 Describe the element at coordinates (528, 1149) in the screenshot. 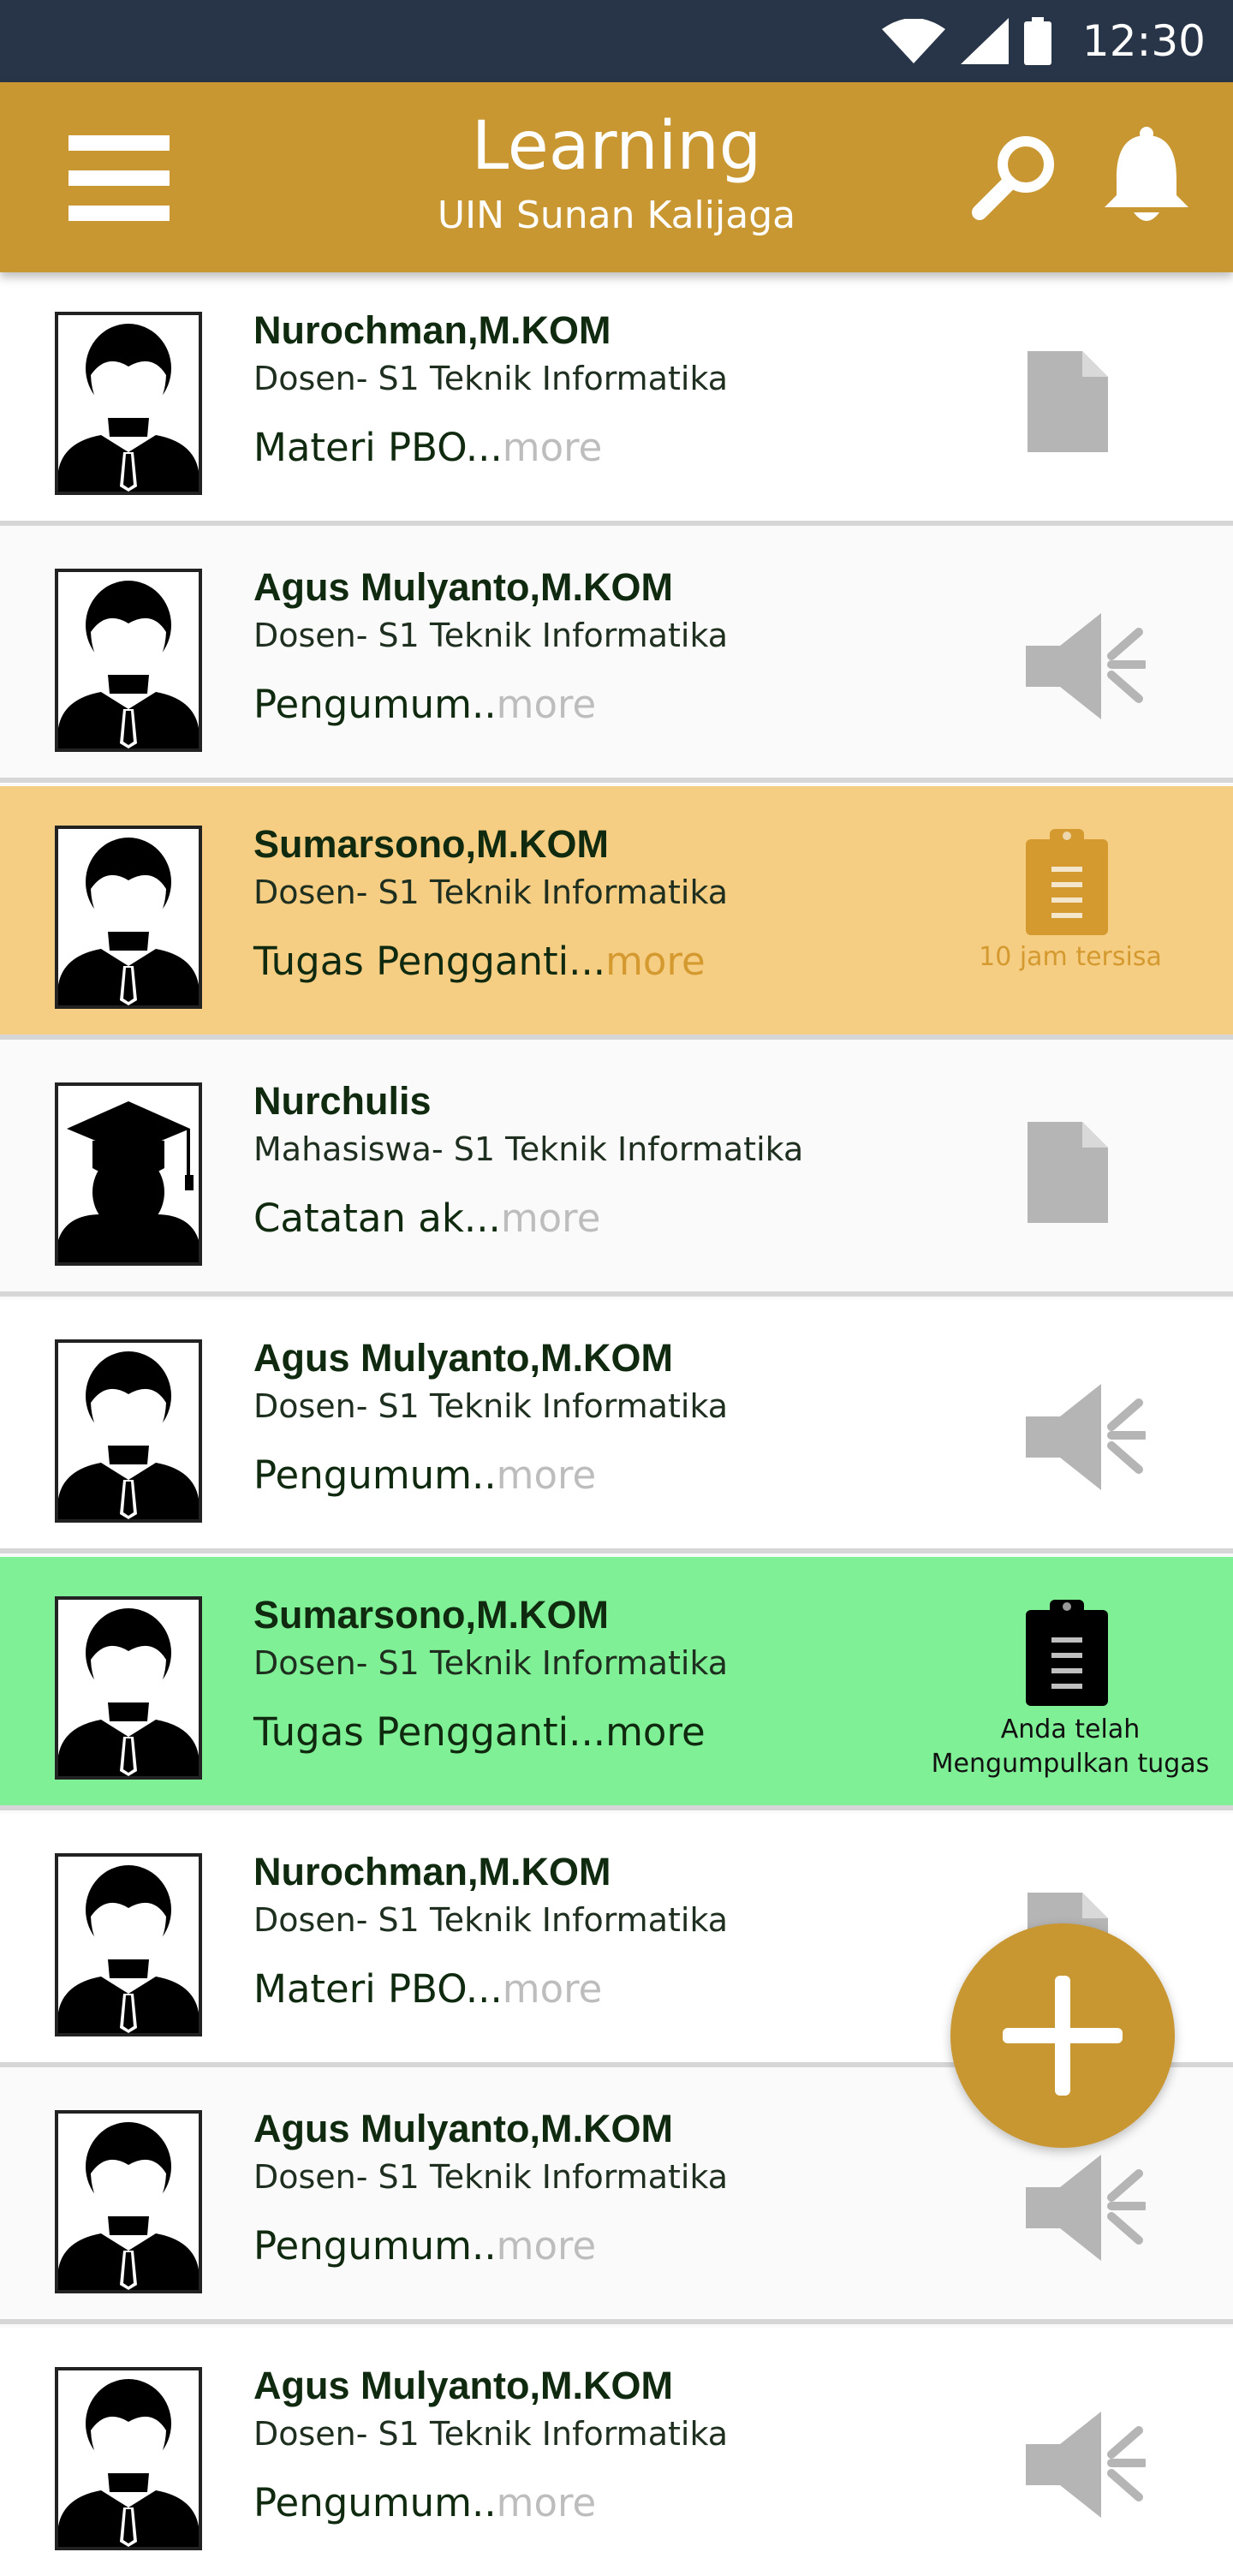

I see `post-author-role: Mahasiswa- S1 Teknik Informatika` at that location.